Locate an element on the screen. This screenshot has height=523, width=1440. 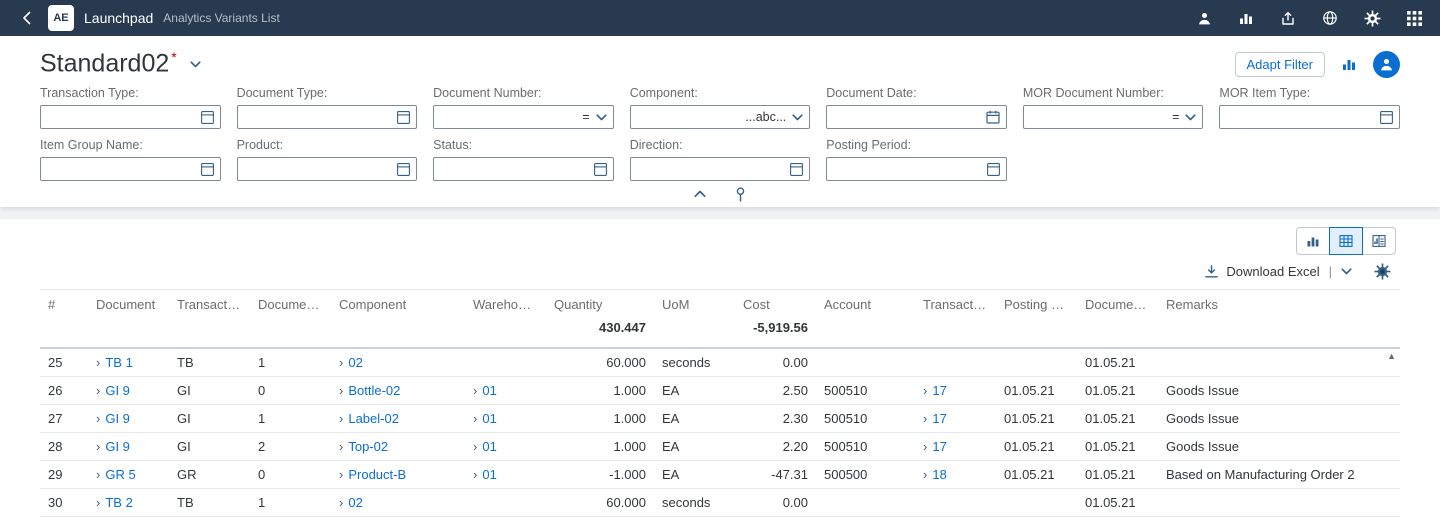
cell-link: TB 1 is located at coordinates (118, 362).